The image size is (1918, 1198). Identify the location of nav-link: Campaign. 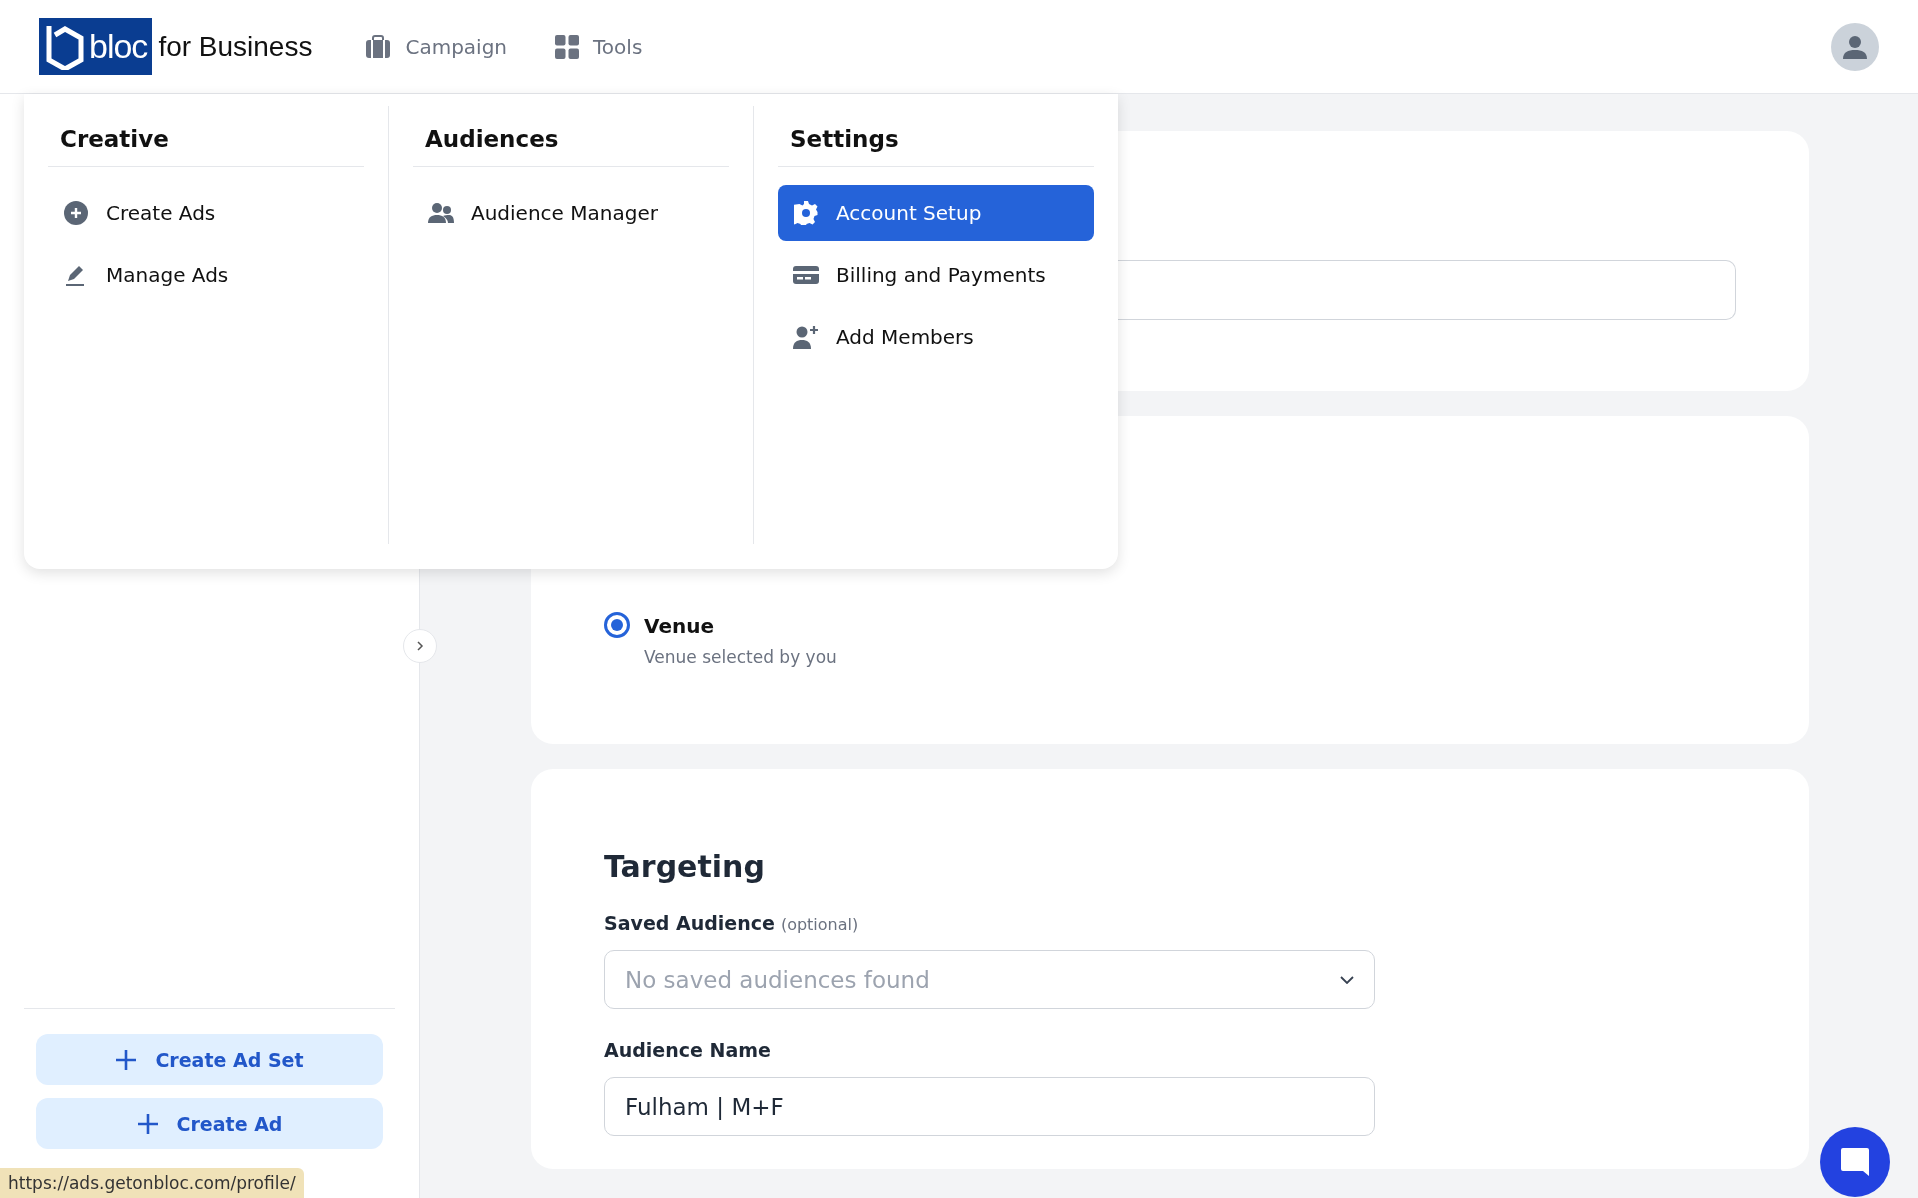
(436, 46).